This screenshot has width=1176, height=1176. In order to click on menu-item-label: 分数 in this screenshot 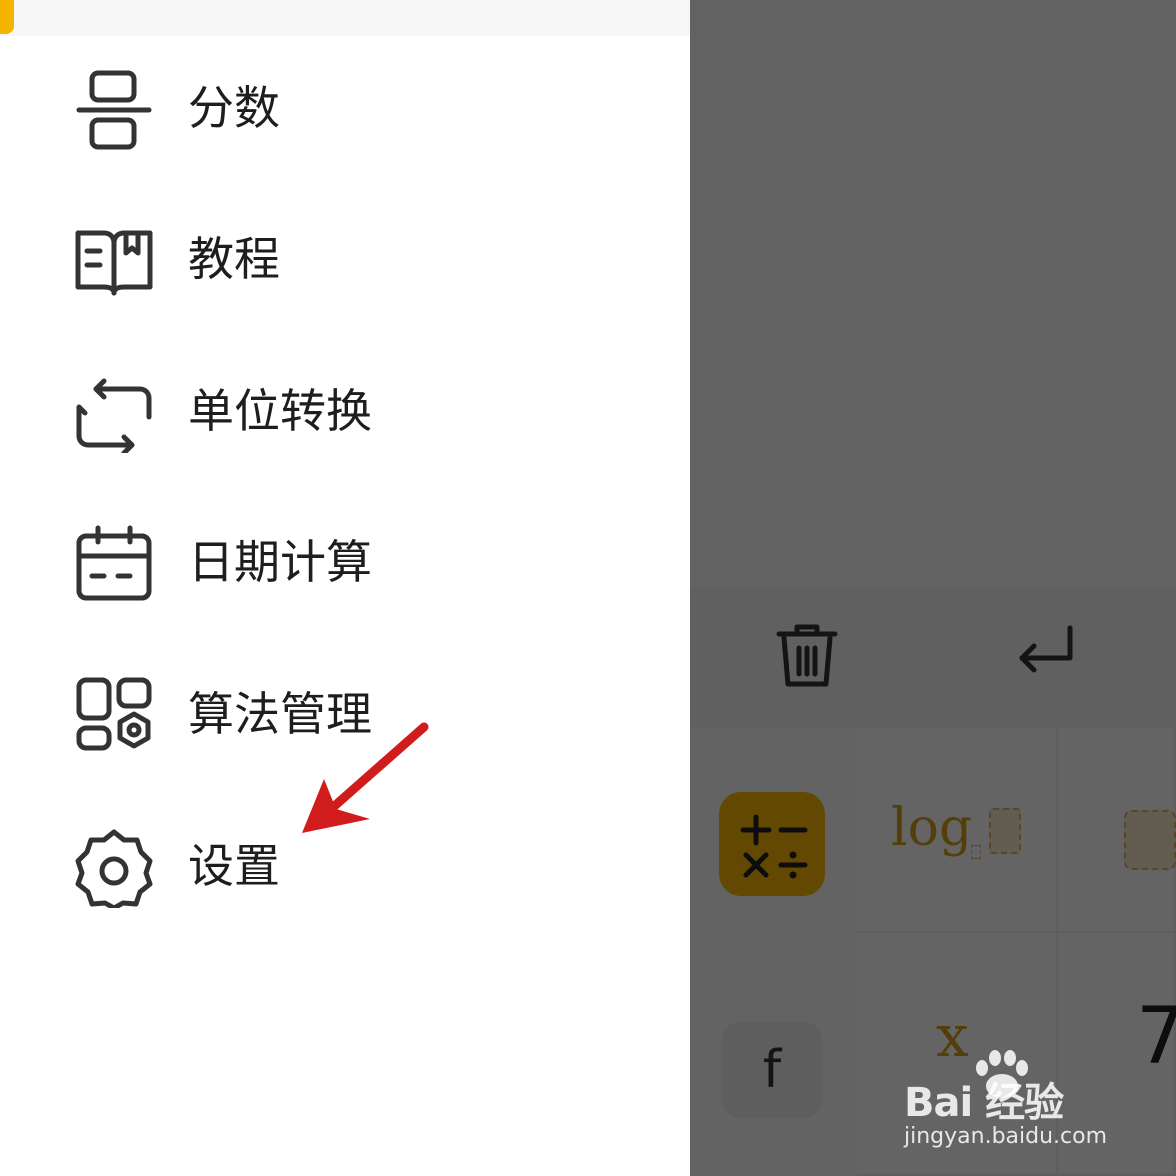, I will do `click(234, 108)`.